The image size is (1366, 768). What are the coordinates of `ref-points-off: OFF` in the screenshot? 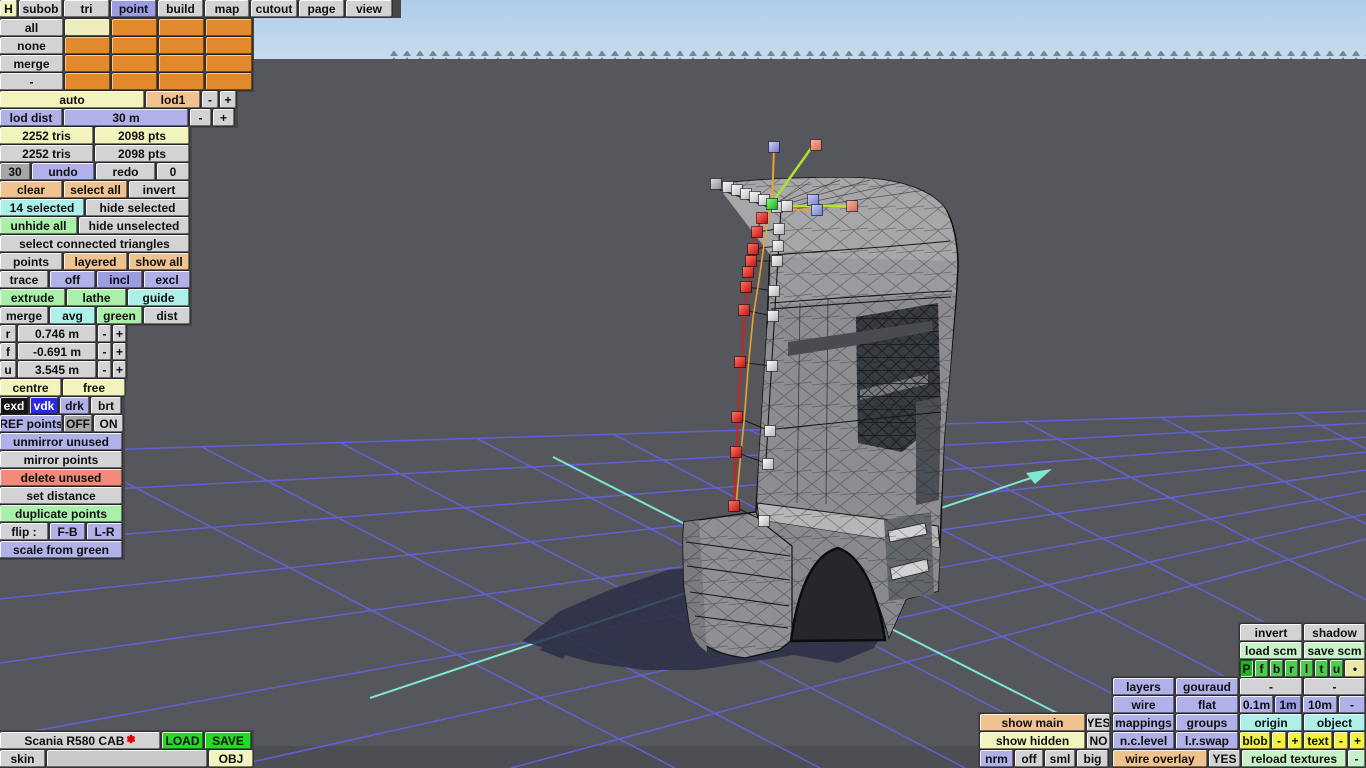 It's located at (78, 423).